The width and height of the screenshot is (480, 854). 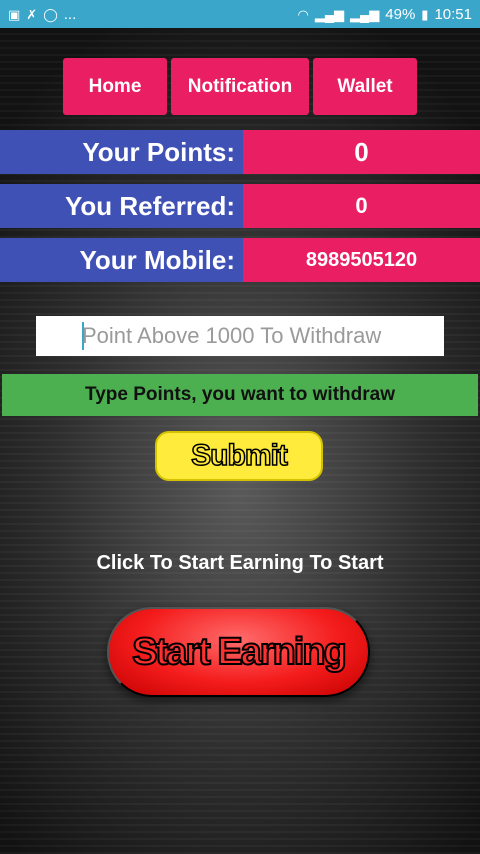 I want to click on referred-row: You Referred: 0, so click(x=240, y=206).